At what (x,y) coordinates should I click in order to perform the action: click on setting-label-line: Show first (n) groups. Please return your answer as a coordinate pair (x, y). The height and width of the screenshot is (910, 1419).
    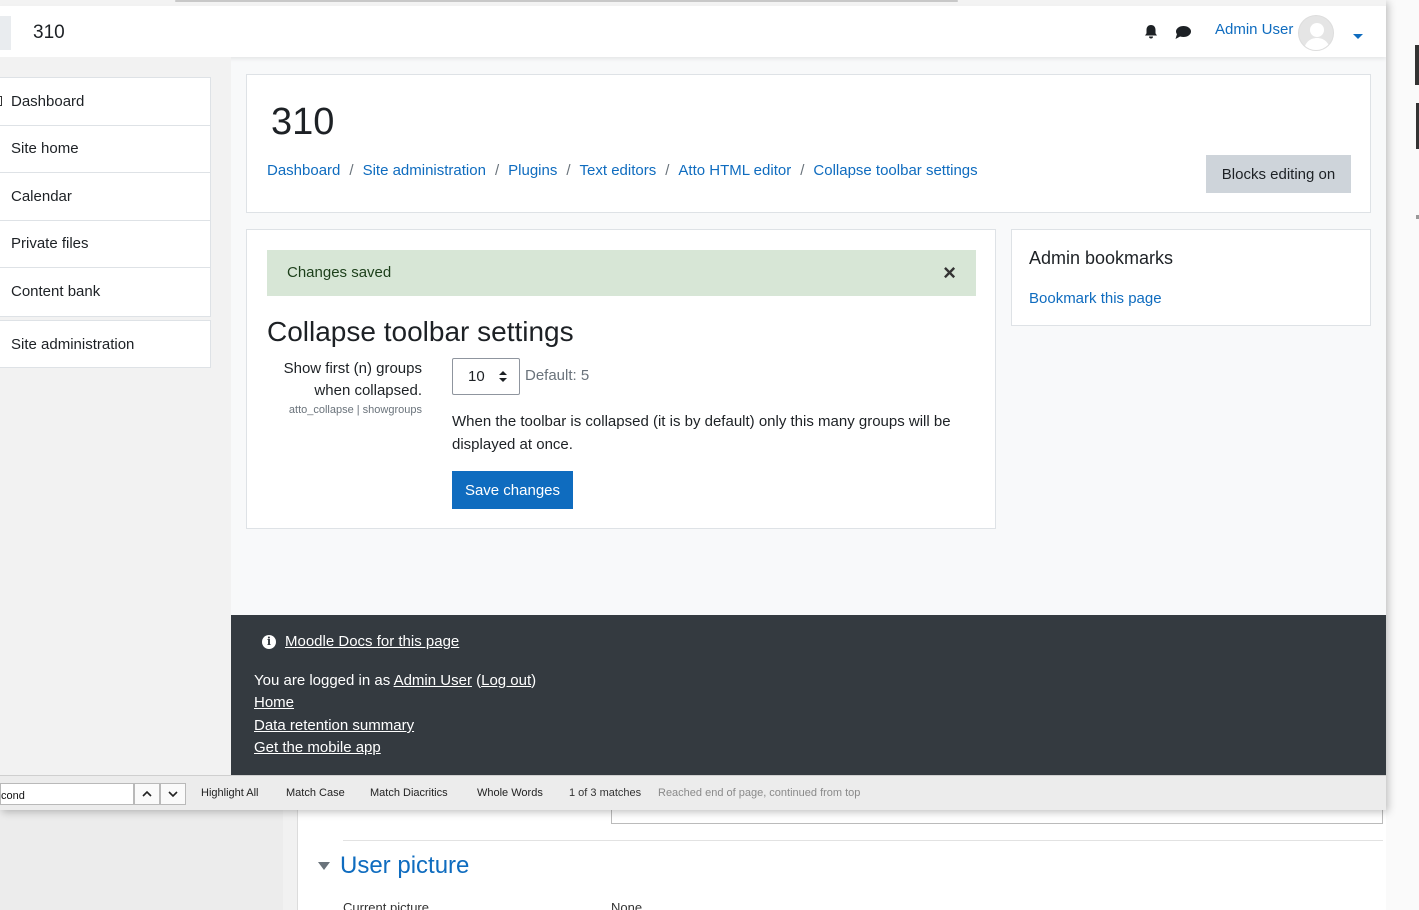
    Looking at the image, I should click on (352, 368).